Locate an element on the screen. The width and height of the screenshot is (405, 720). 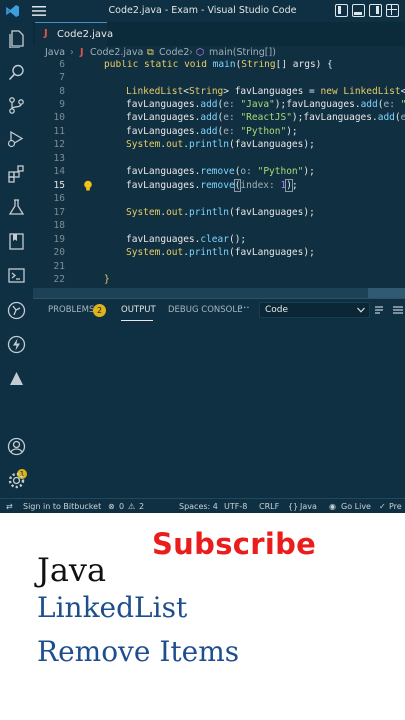
overlay-title-java: Java is located at coordinates (72, 570).